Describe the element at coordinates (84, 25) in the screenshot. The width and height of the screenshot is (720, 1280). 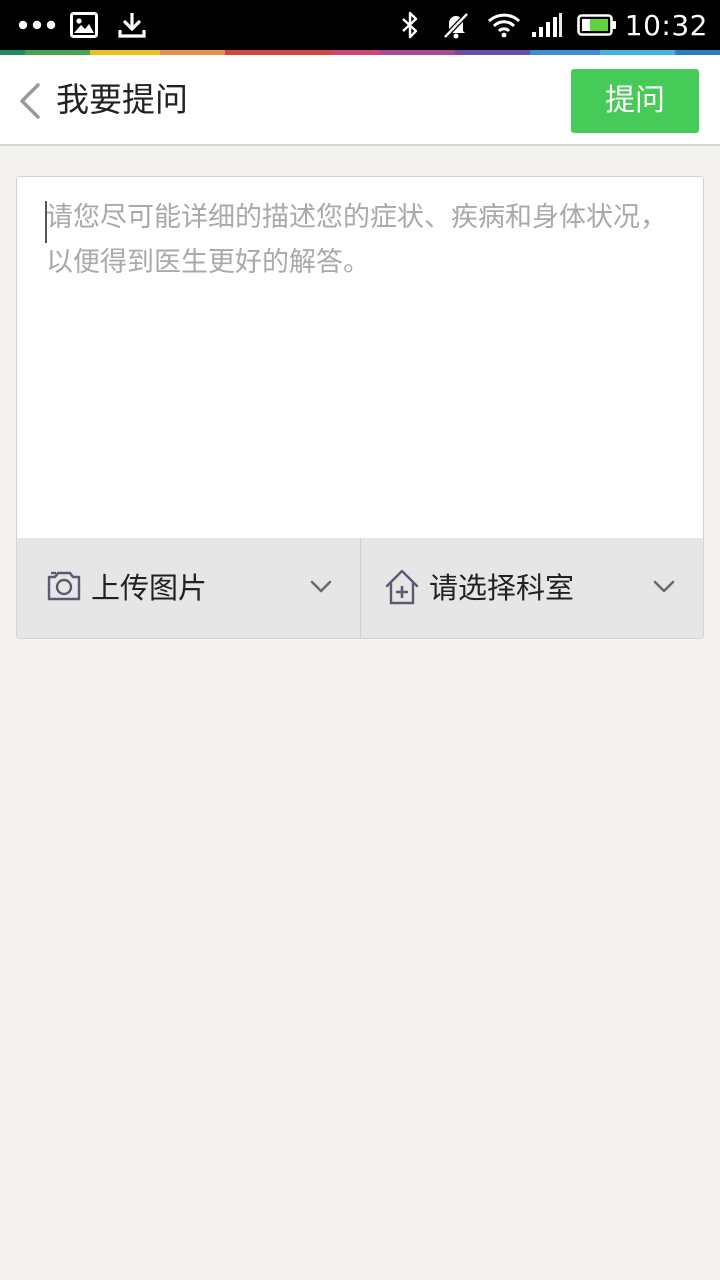
I see `image-icon` at that location.